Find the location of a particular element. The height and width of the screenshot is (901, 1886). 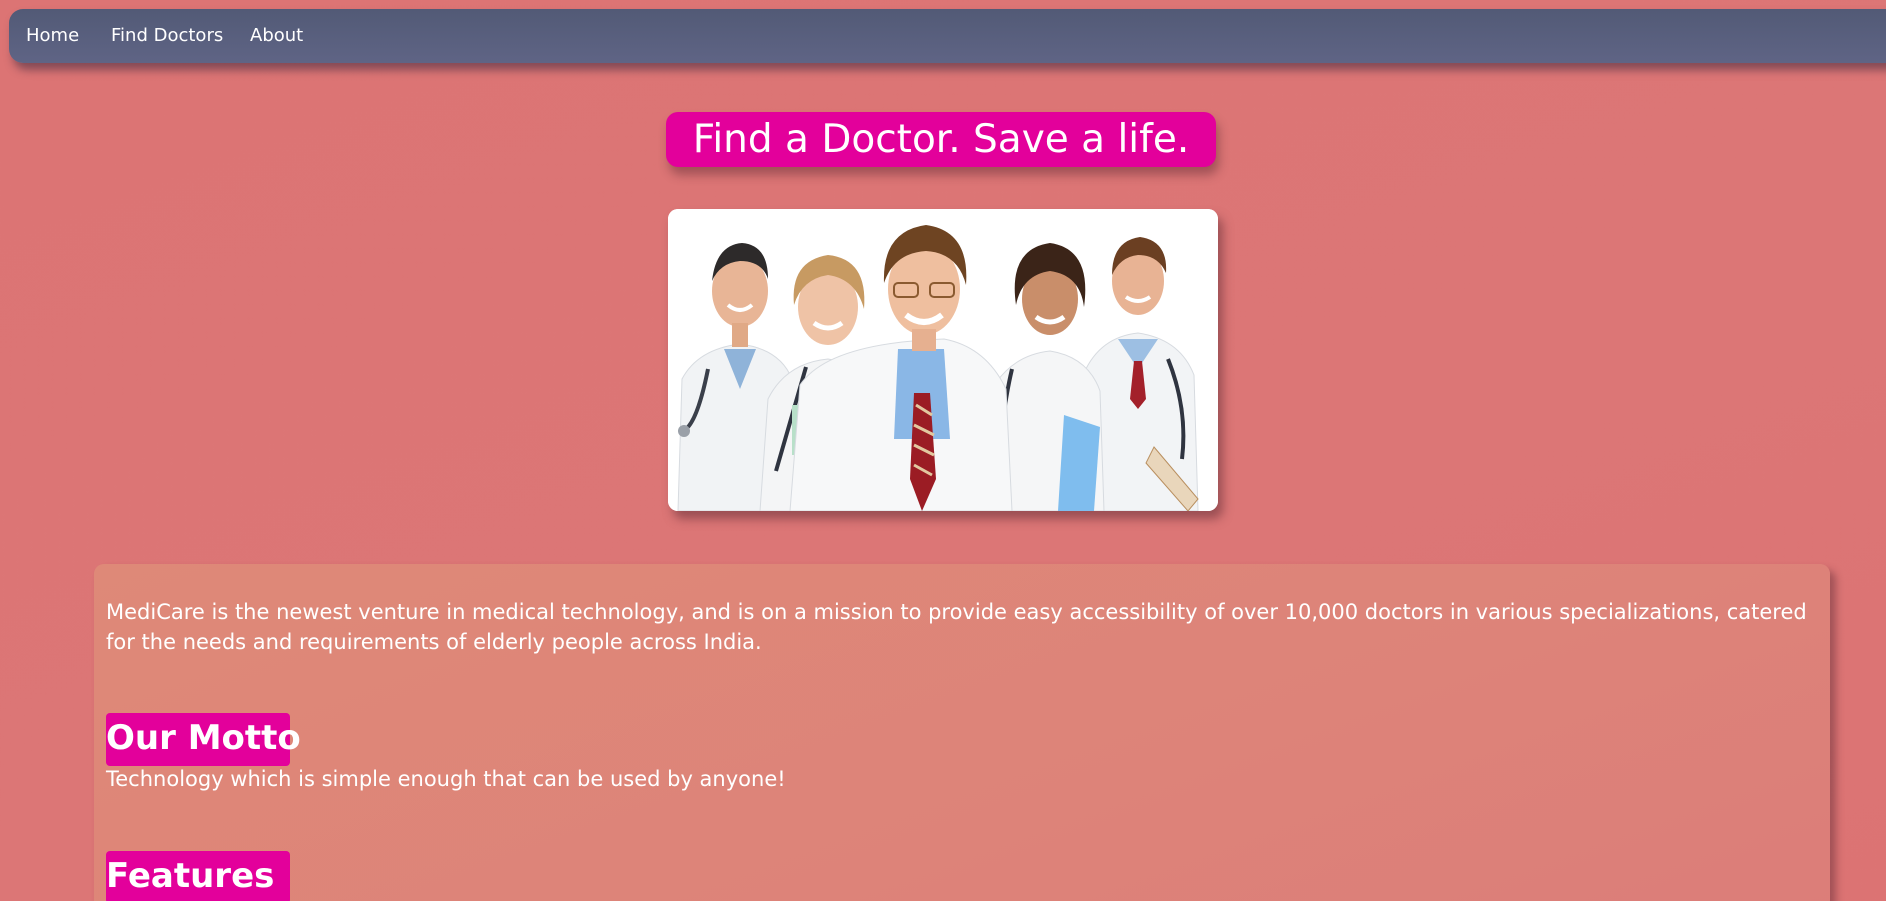

features-heading: Features is located at coordinates (198, 876).